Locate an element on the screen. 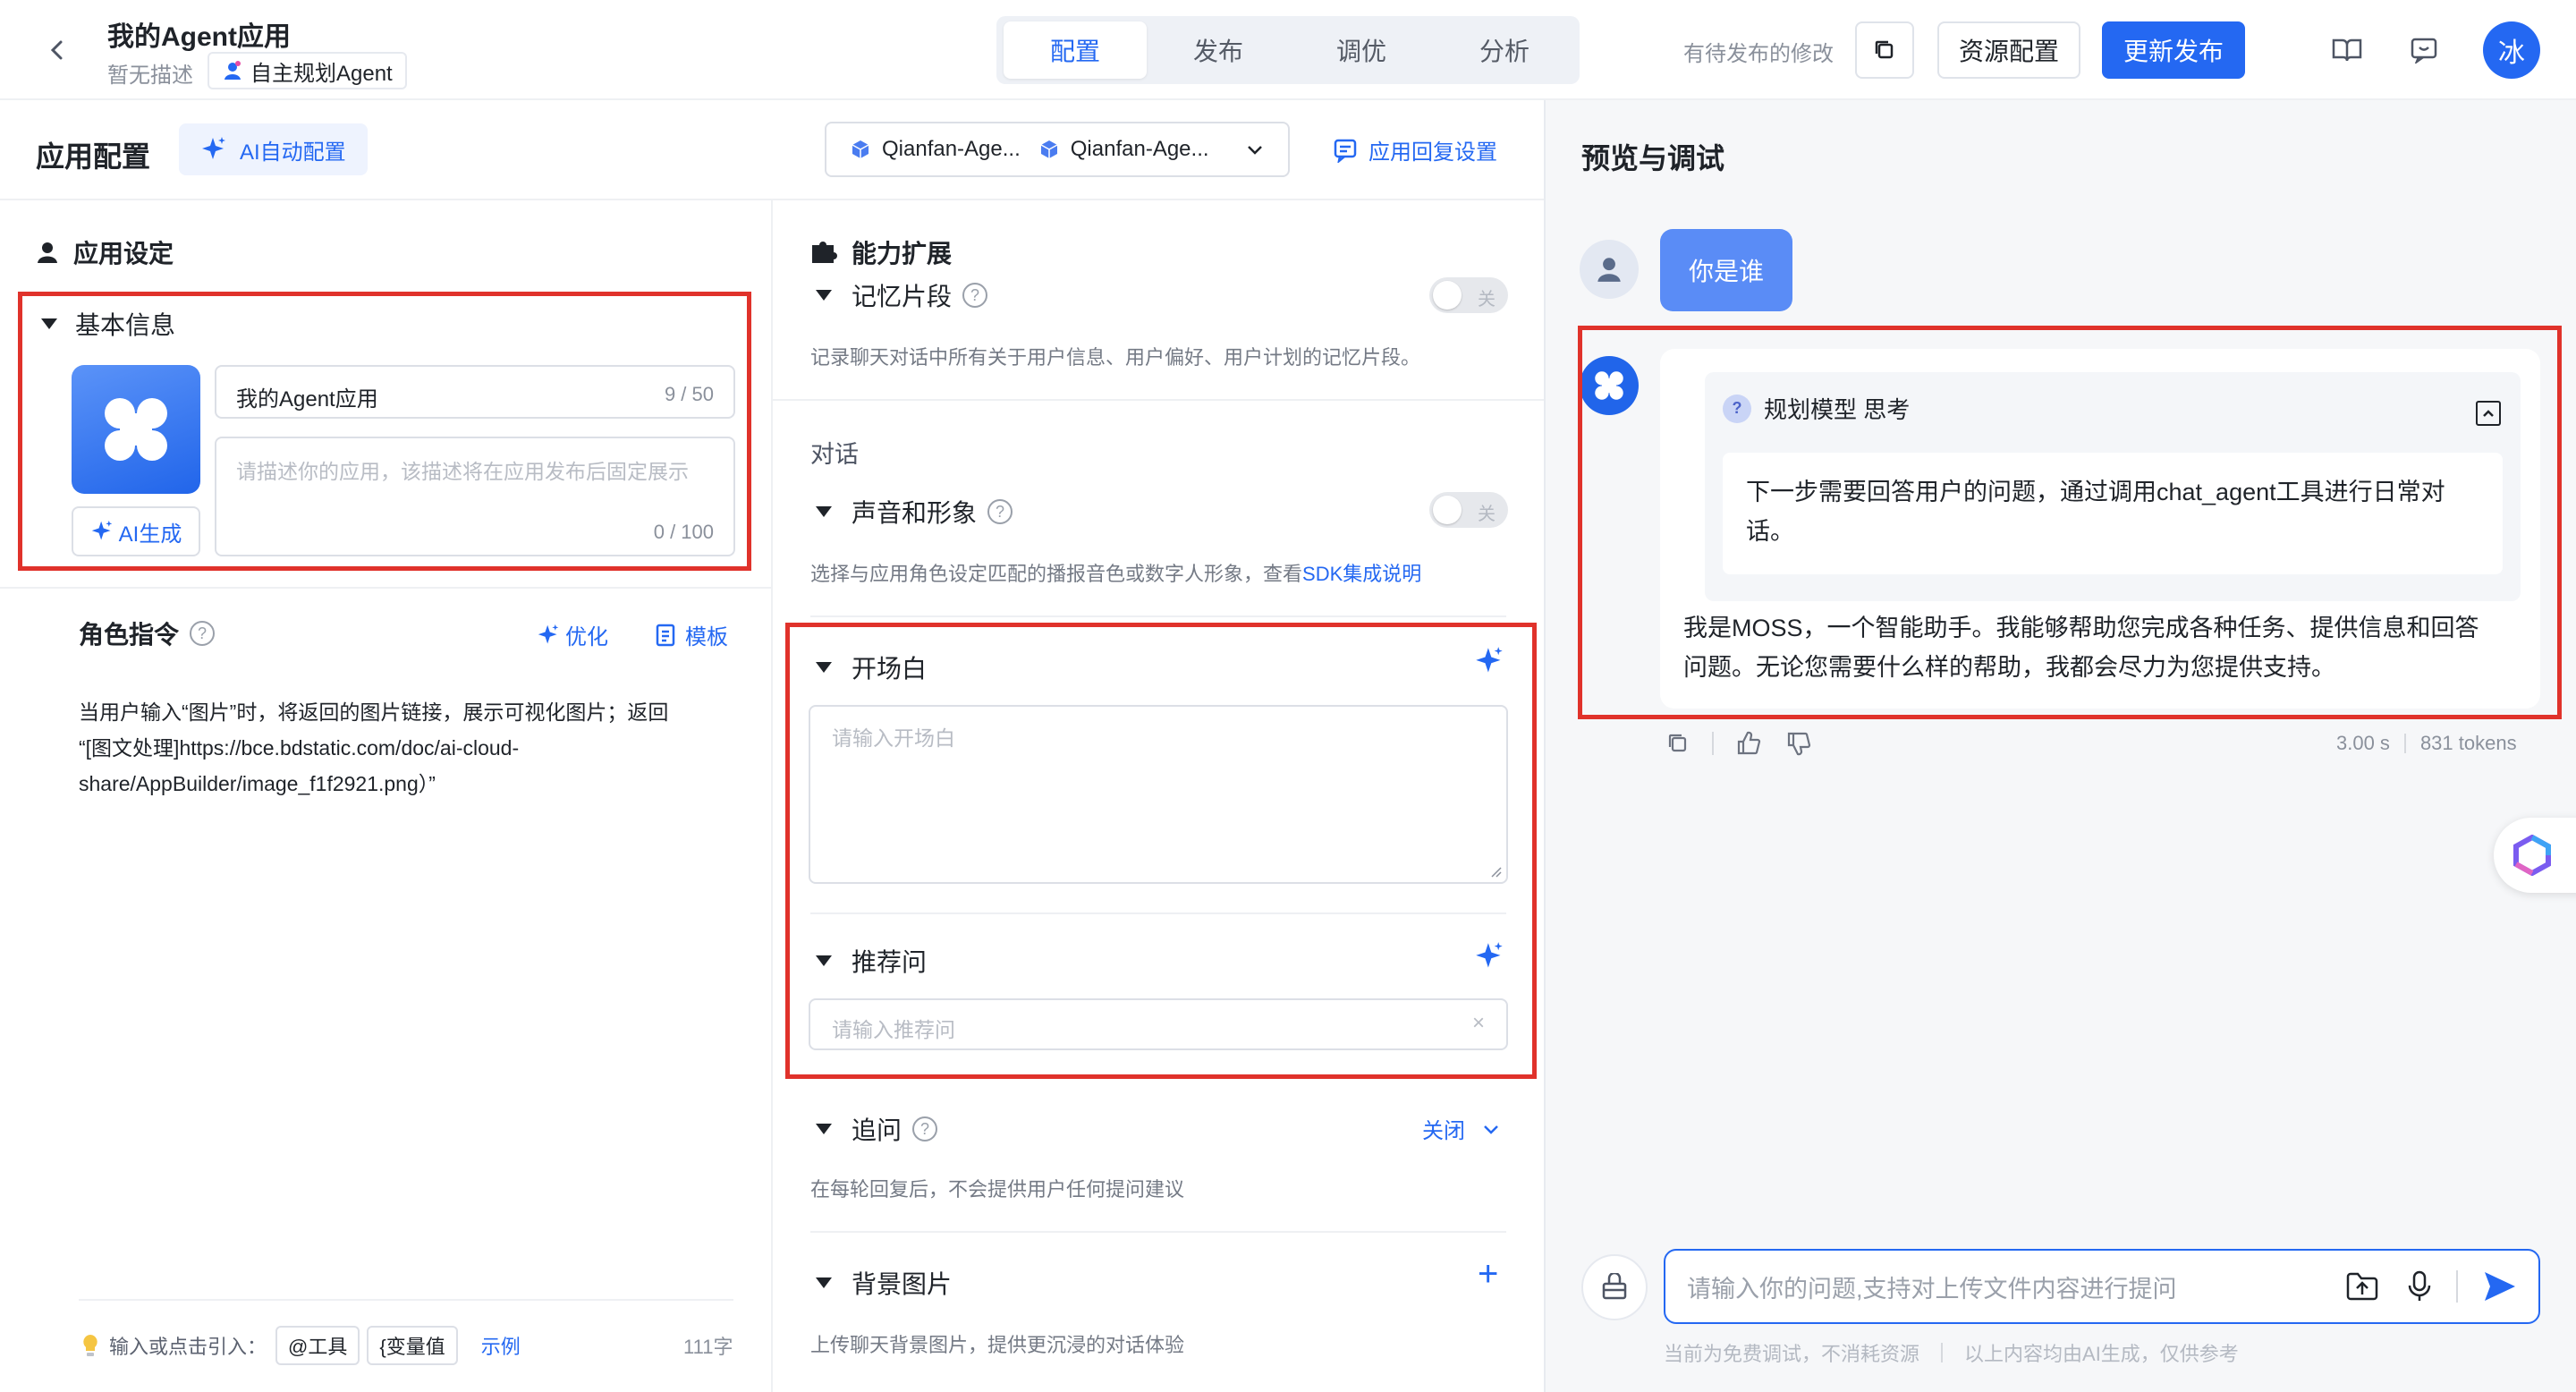 The image size is (2576, 1392). thumbs-up-icon is located at coordinates (1748, 743).